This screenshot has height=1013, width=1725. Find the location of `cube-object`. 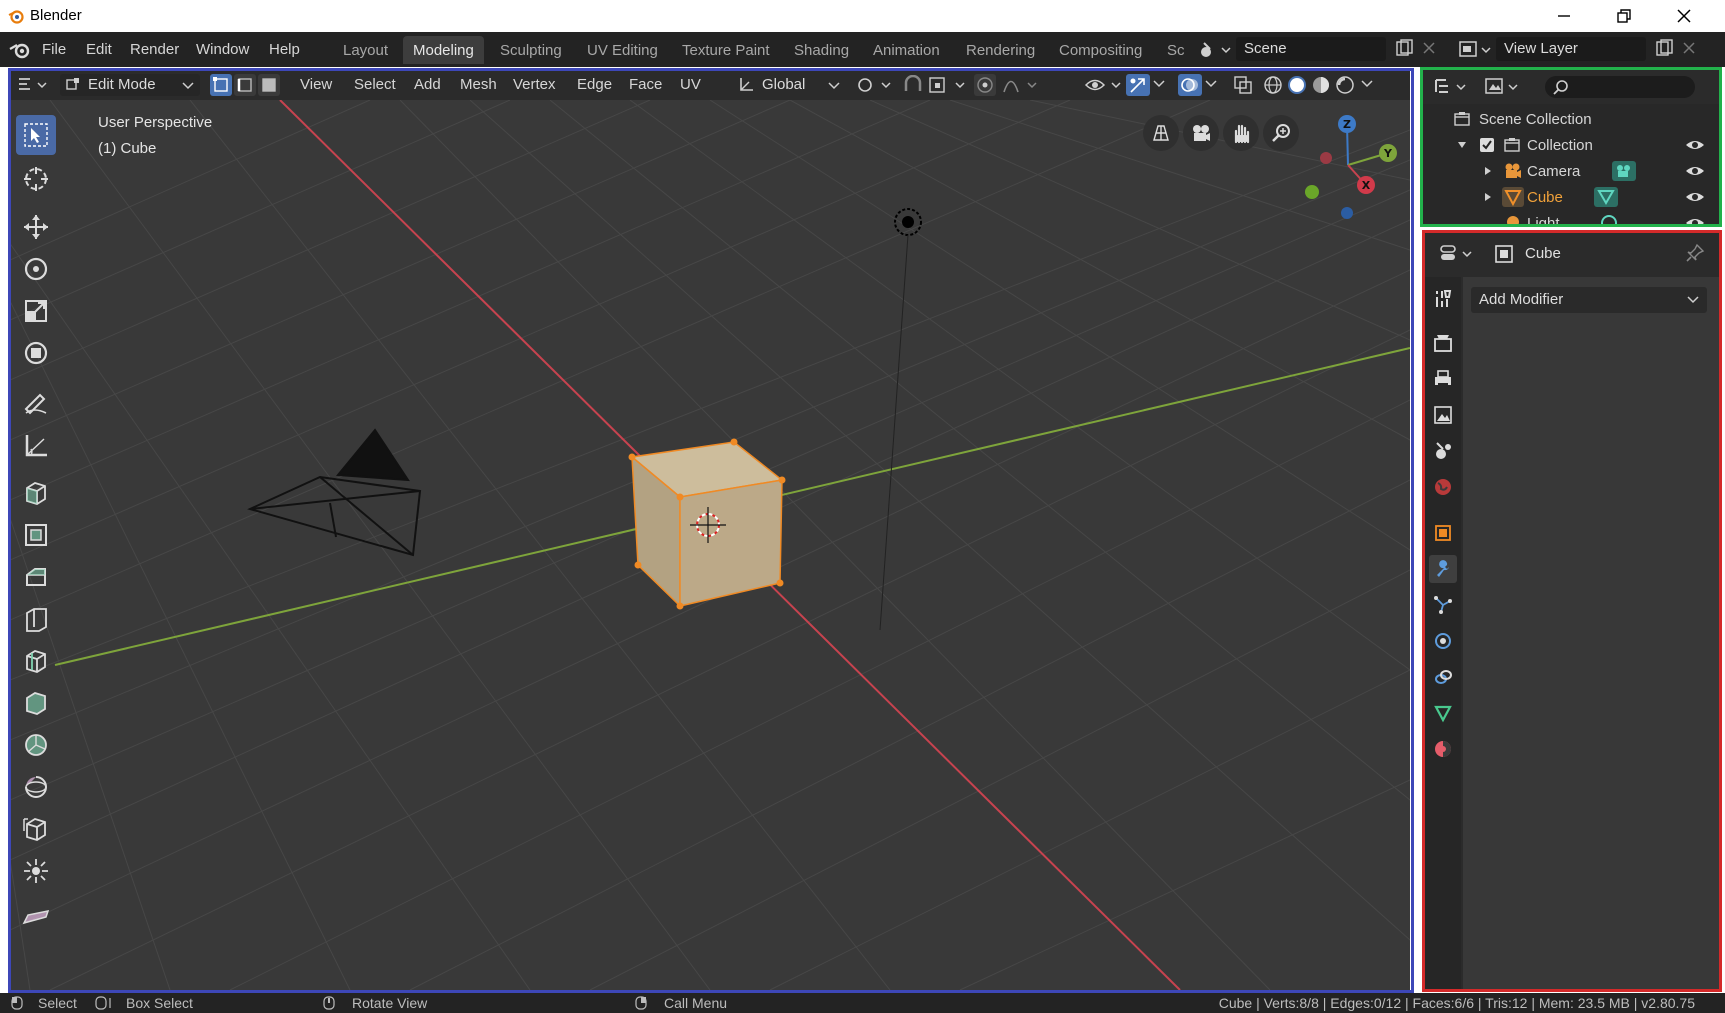

cube-object is located at coordinates (707, 524).